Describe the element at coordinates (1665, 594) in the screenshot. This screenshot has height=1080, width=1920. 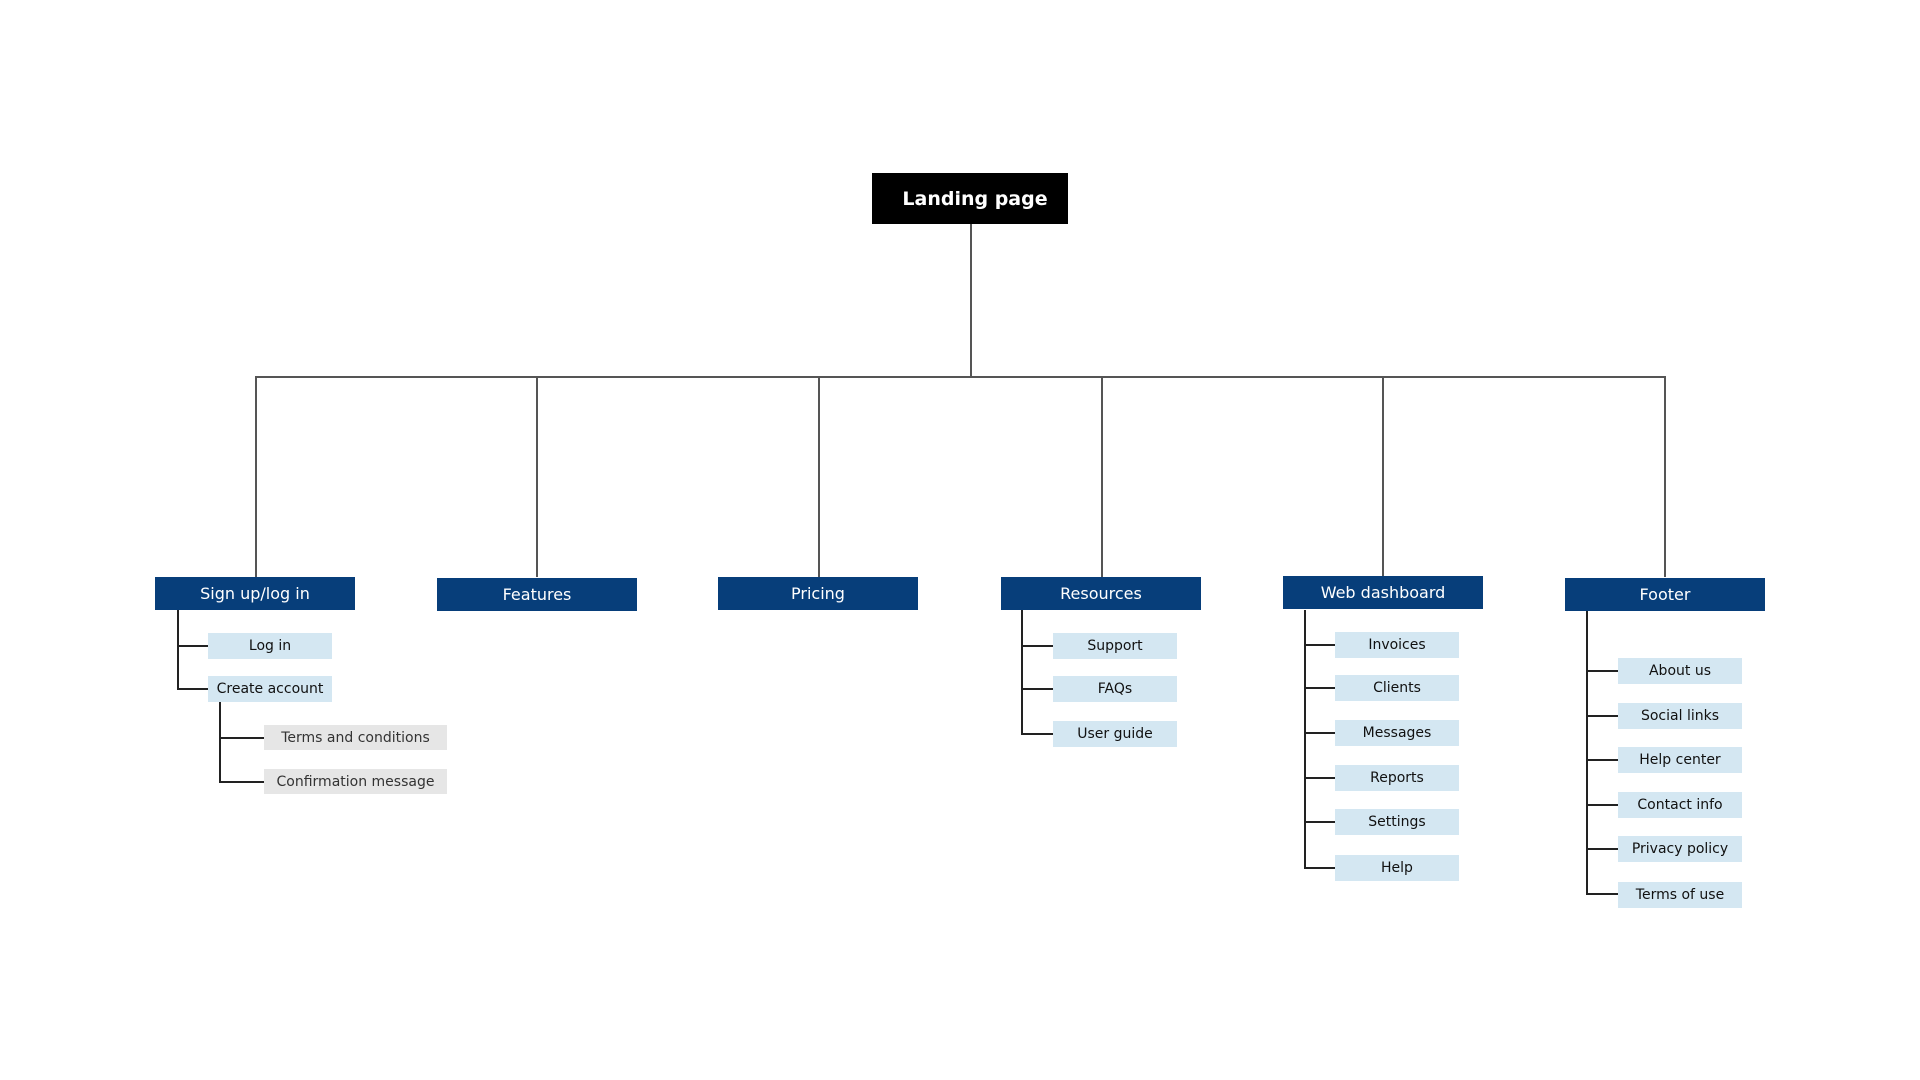
I see `node-footer: Footer` at that location.